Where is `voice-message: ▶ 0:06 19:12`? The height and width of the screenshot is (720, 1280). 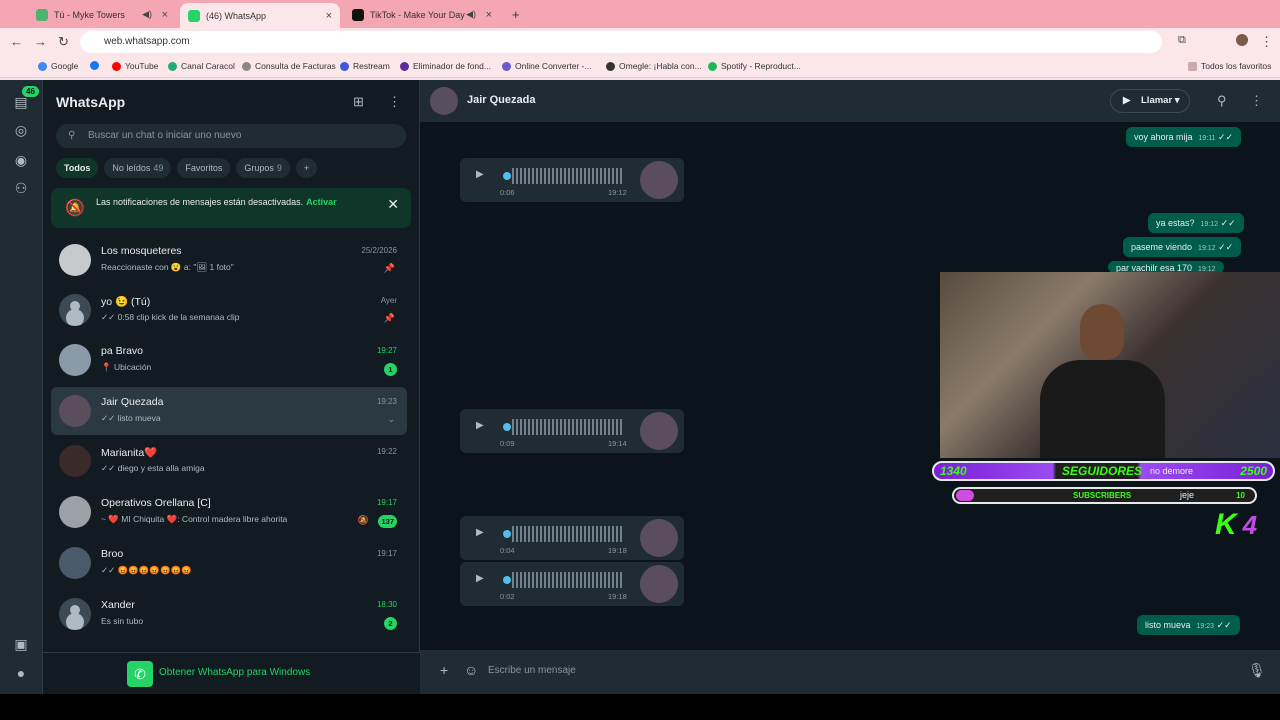 voice-message: ▶ 0:06 19:12 is located at coordinates (572, 180).